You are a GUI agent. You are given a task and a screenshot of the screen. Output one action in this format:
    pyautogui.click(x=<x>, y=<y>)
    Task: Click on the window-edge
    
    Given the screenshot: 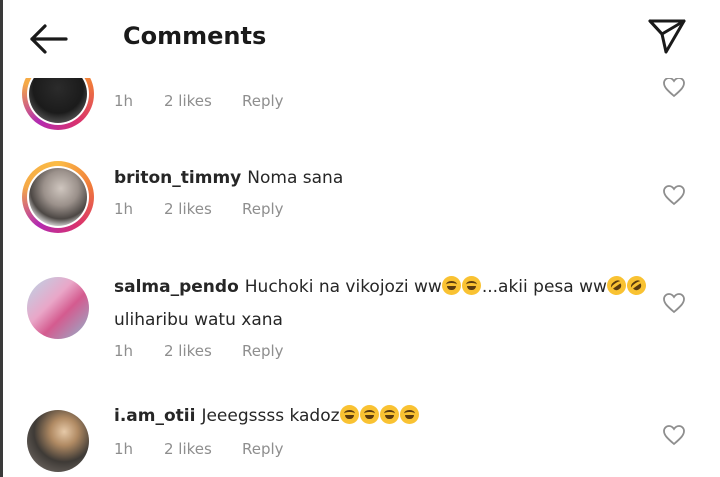 What is the action you would take?
    pyautogui.click(x=1, y=238)
    